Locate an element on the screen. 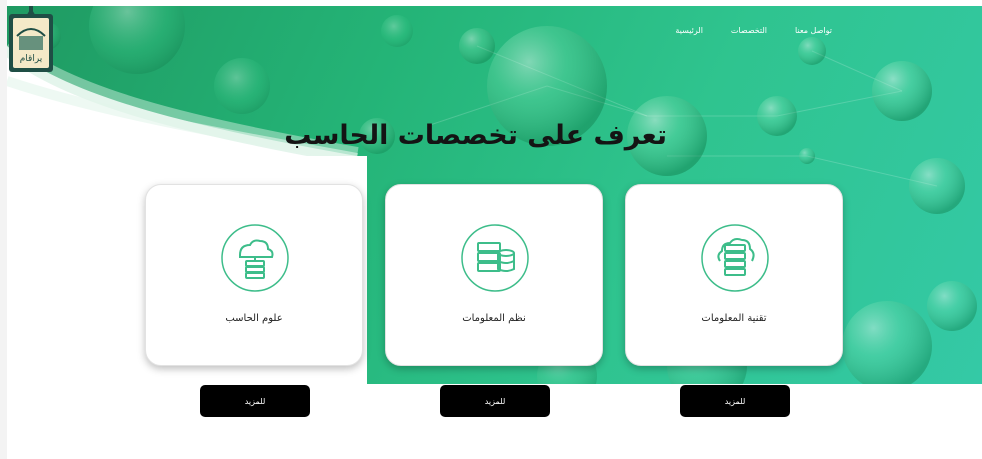  card-label: علوم الحاسب is located at coordinates (254, 318).